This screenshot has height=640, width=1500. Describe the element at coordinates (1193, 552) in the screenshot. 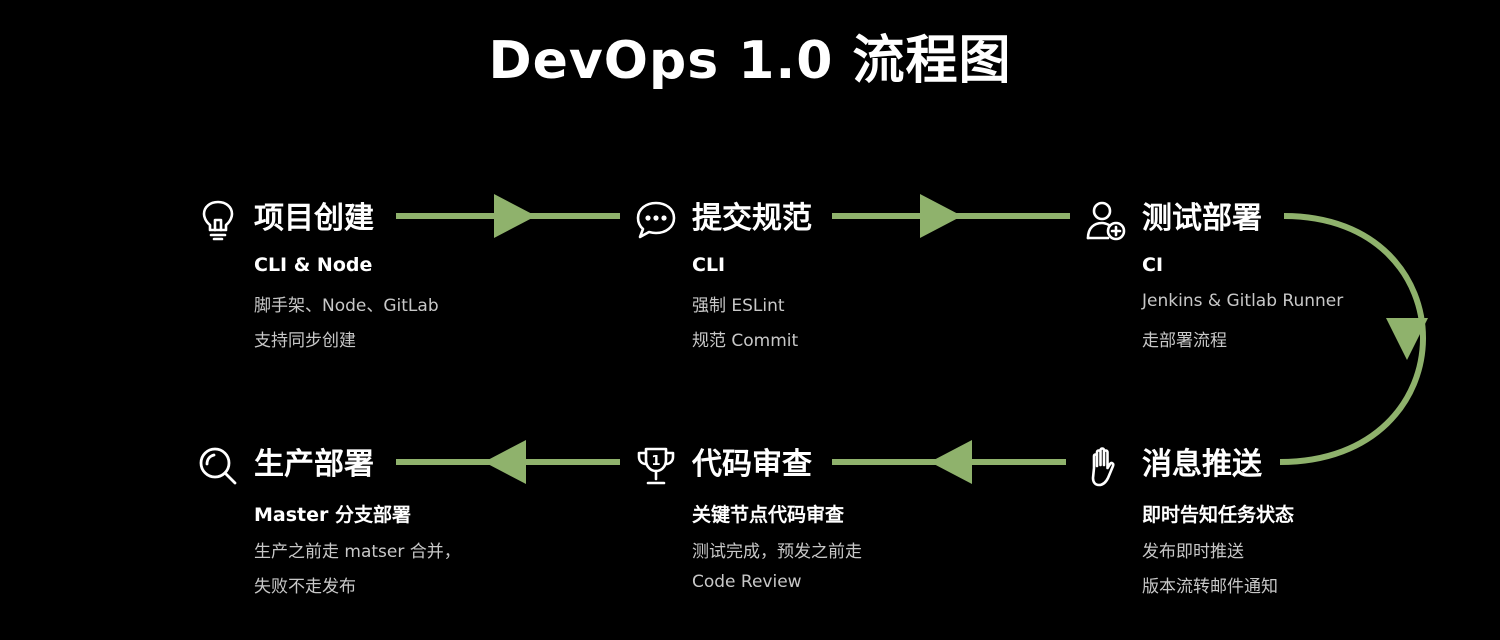

I see `step-desc-line-1: 发布即时推送` at that location.